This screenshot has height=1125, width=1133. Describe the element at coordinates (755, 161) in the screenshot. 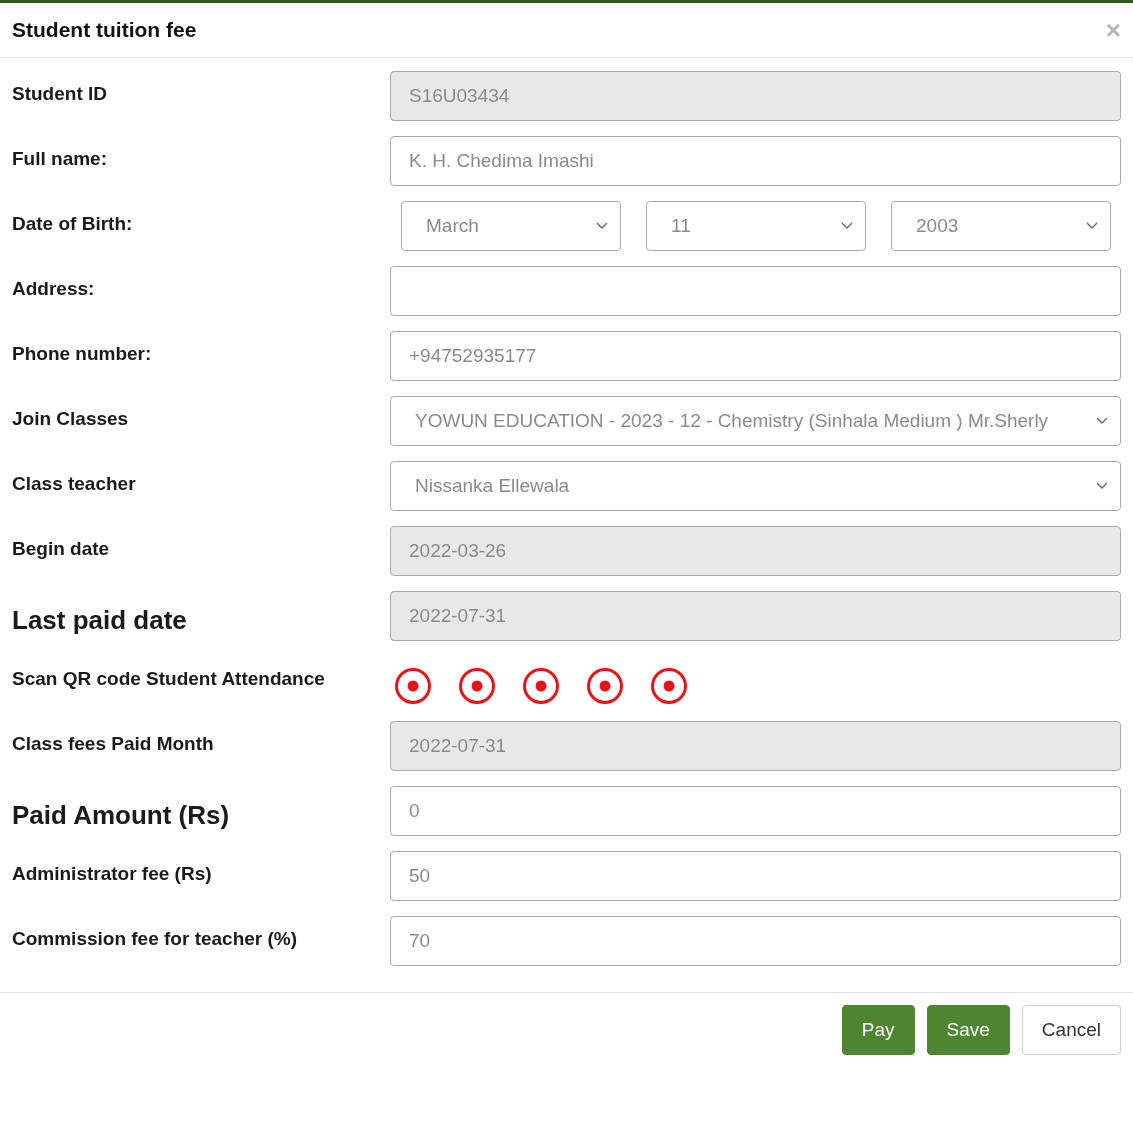

I see `input-field: K. H. Chedima Imashi` at that location.